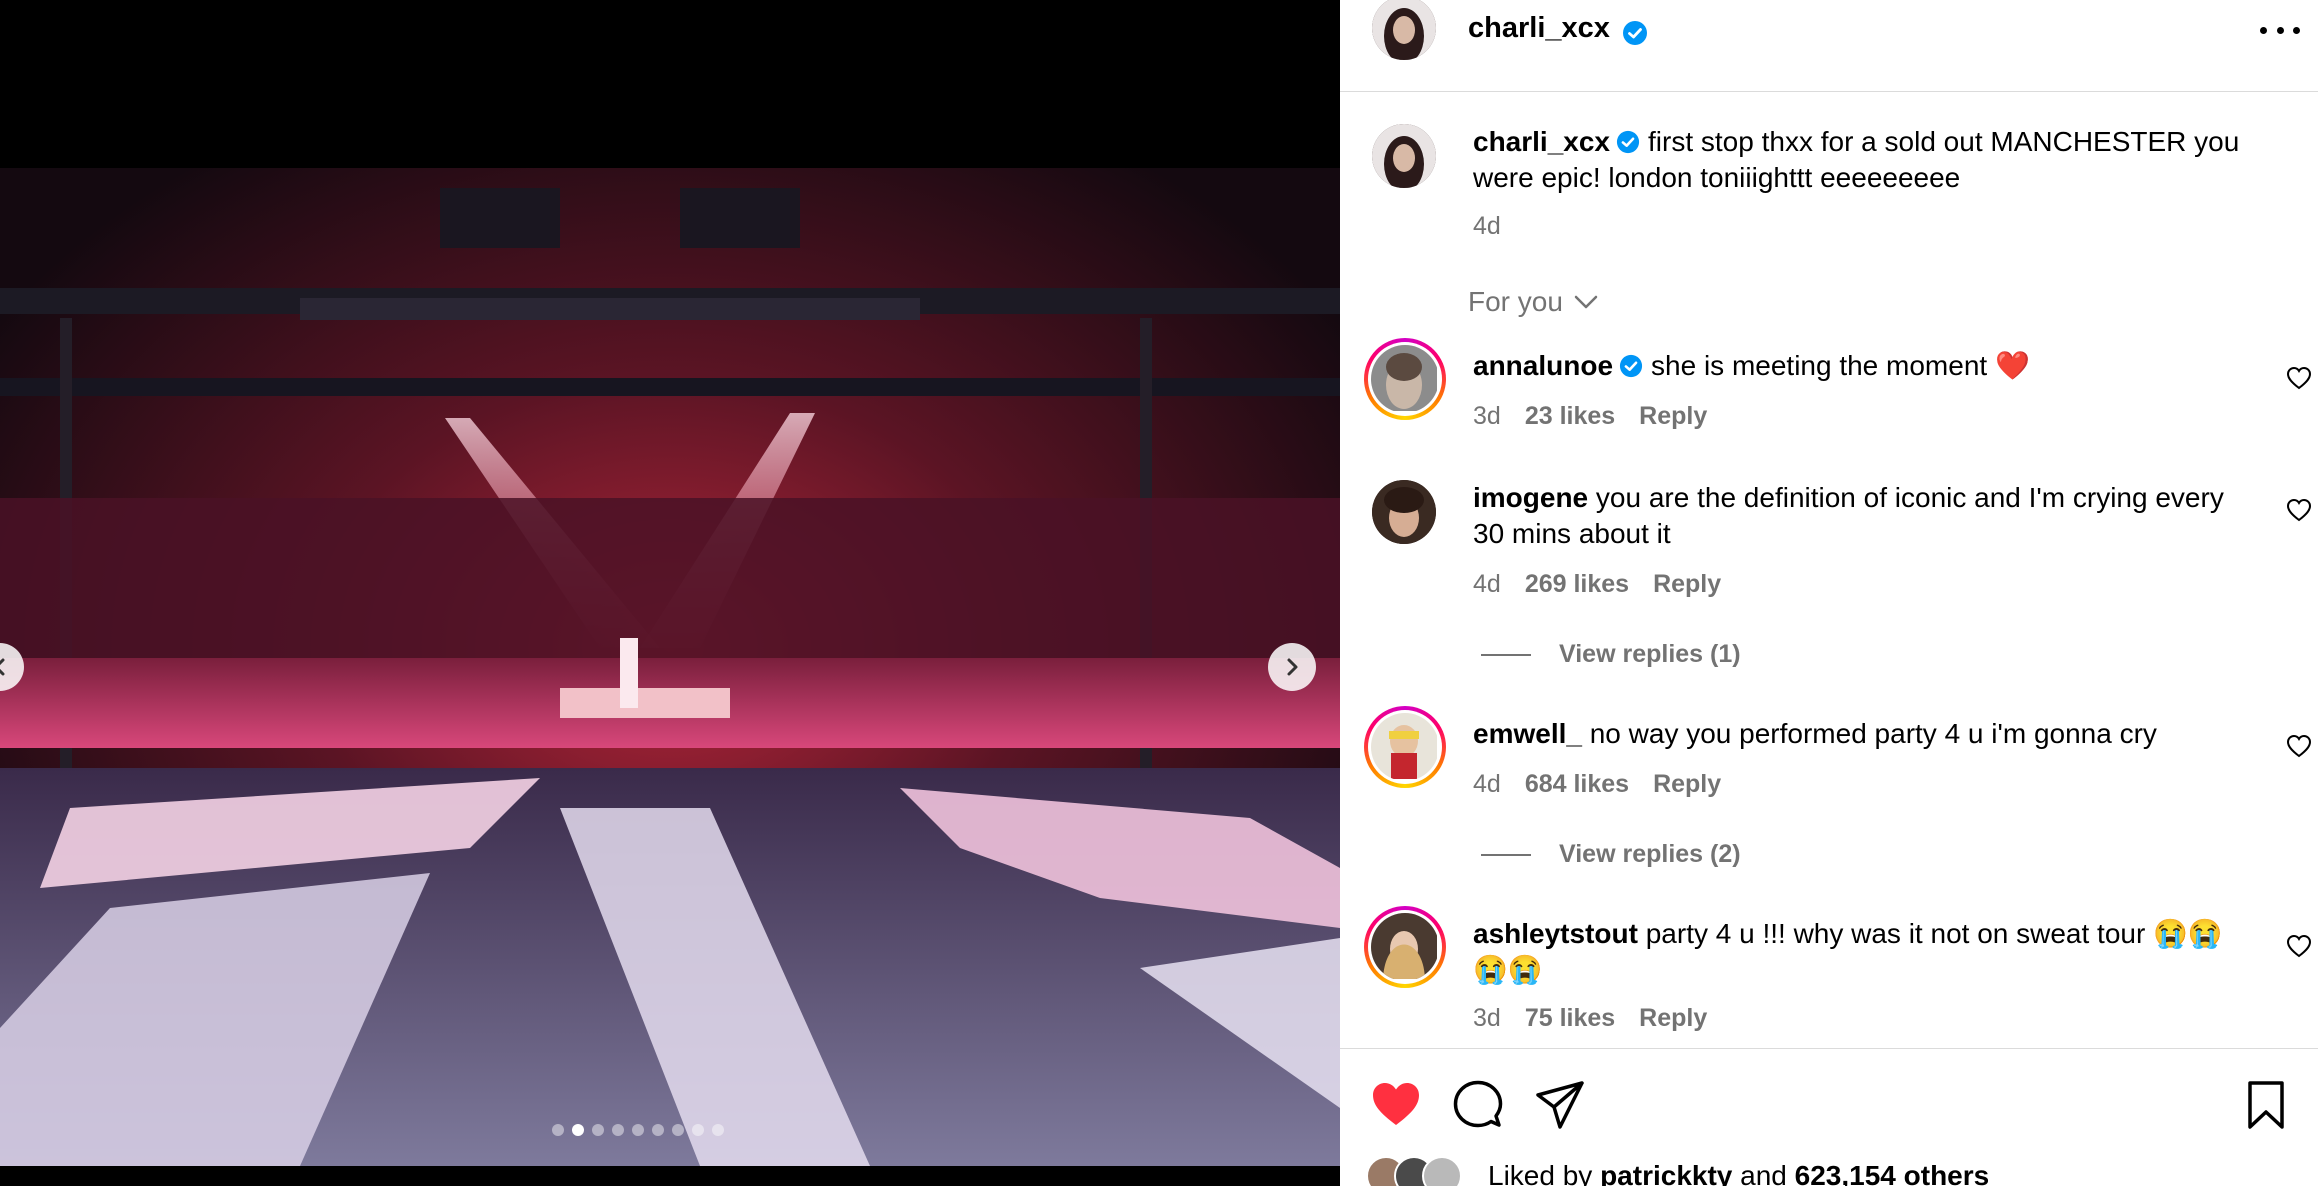 The width and height of the screenshot is (2318, 1186). Describe the element at coordinates (1560, 1105) in the screenshot. I see `share-paper-plane-icon` at that location.